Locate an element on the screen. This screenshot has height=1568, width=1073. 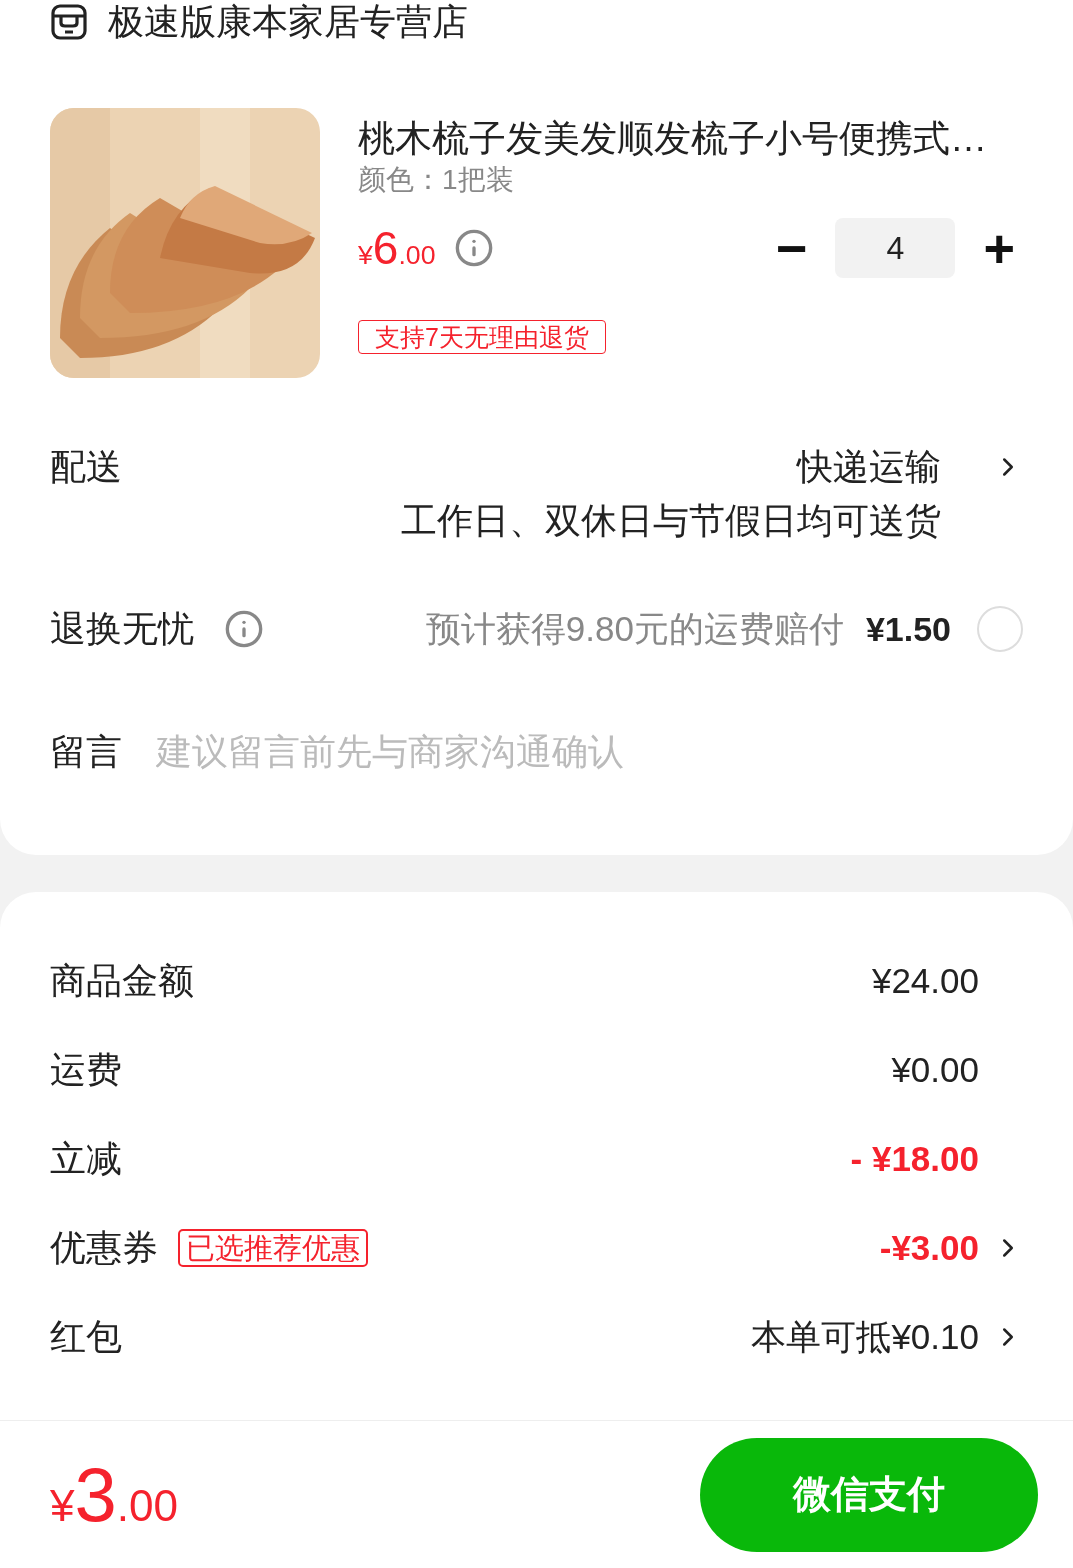
total-price: ¥3.00 is located at coordinates (114, 1494).